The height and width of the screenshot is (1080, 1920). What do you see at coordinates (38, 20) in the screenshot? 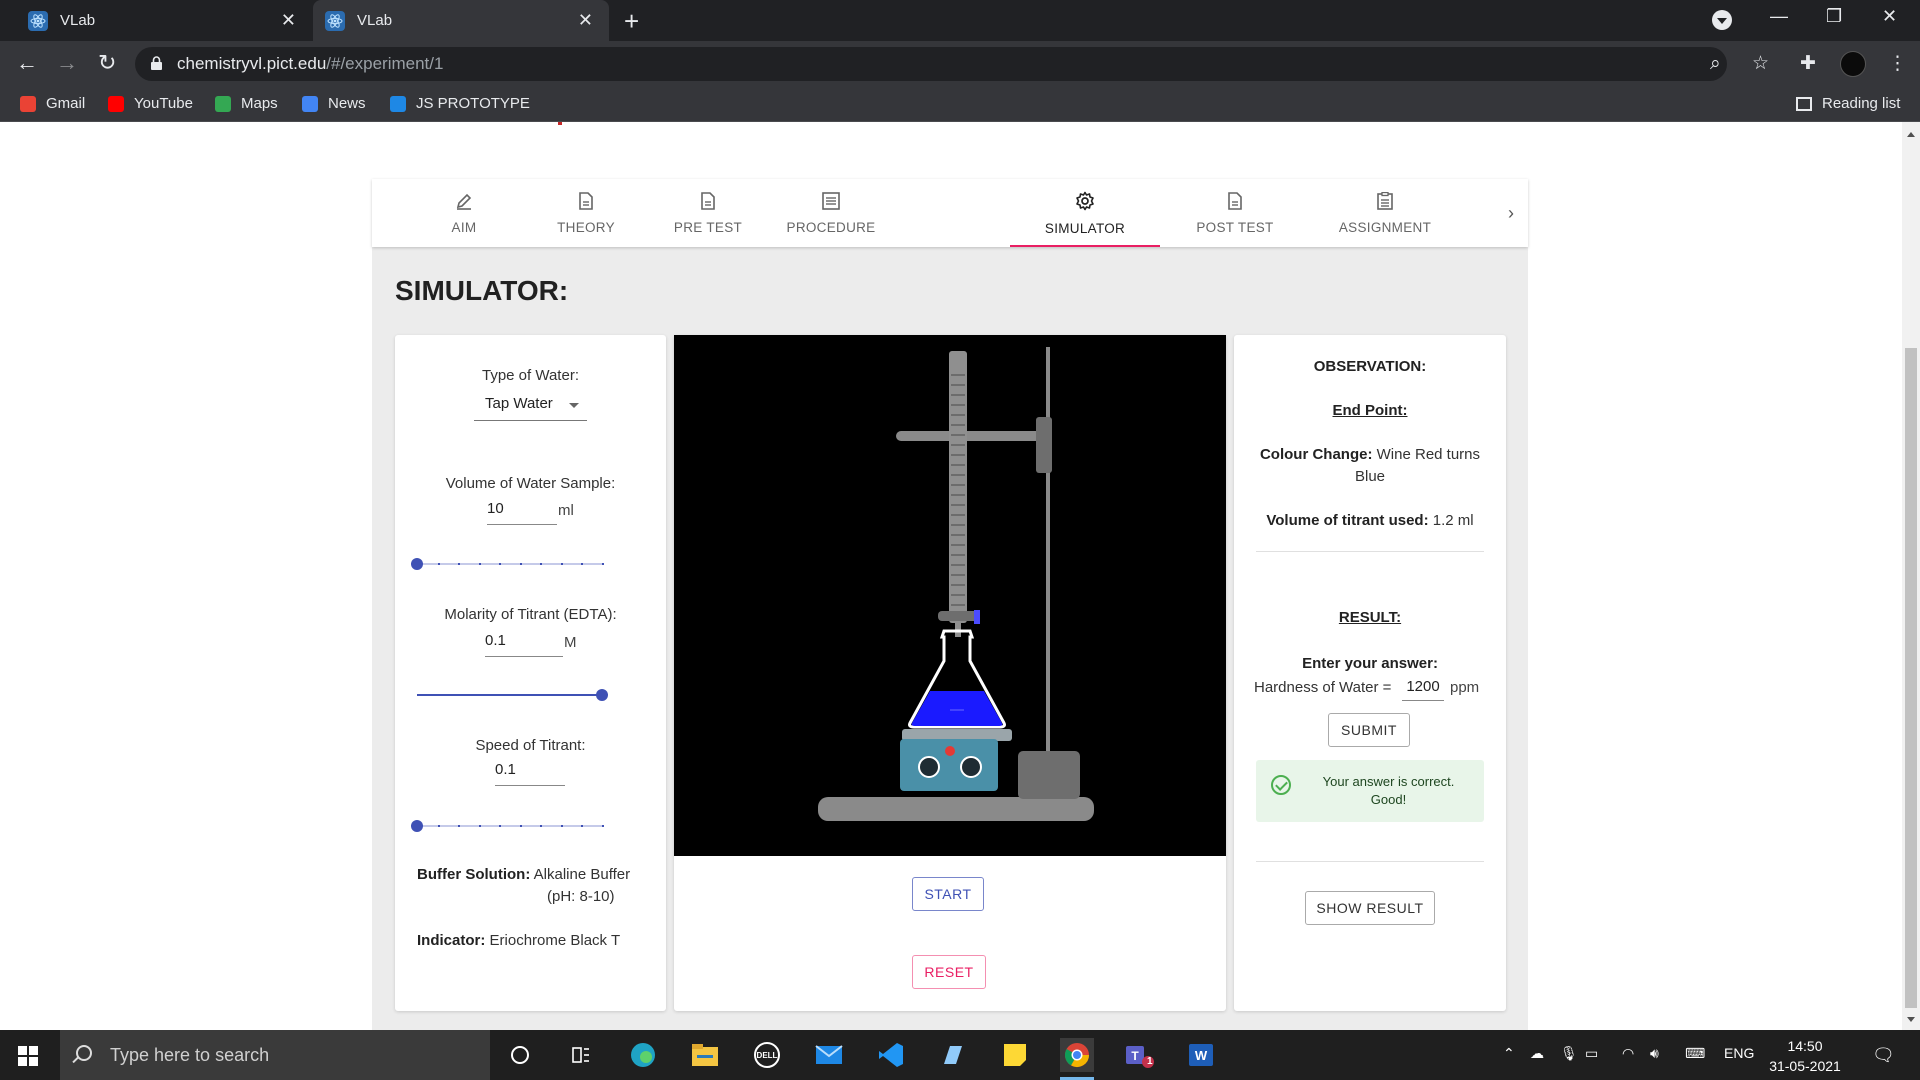
I see `react-icon` at bounding box center [38, 20].